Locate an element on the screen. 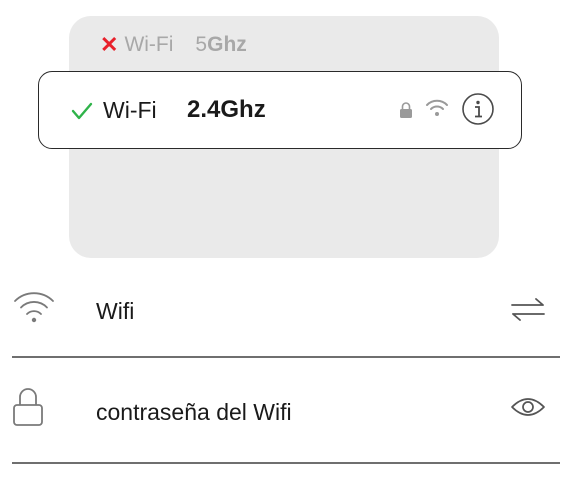  check-icon is located at coordinates (82, 111).